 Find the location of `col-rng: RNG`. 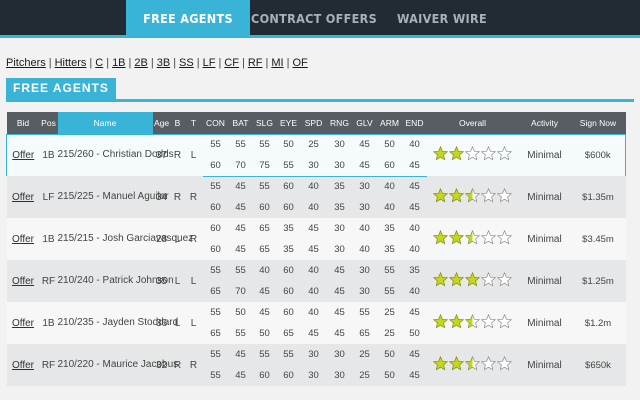

col-rng: RNG is located at coordinates (339, 123).